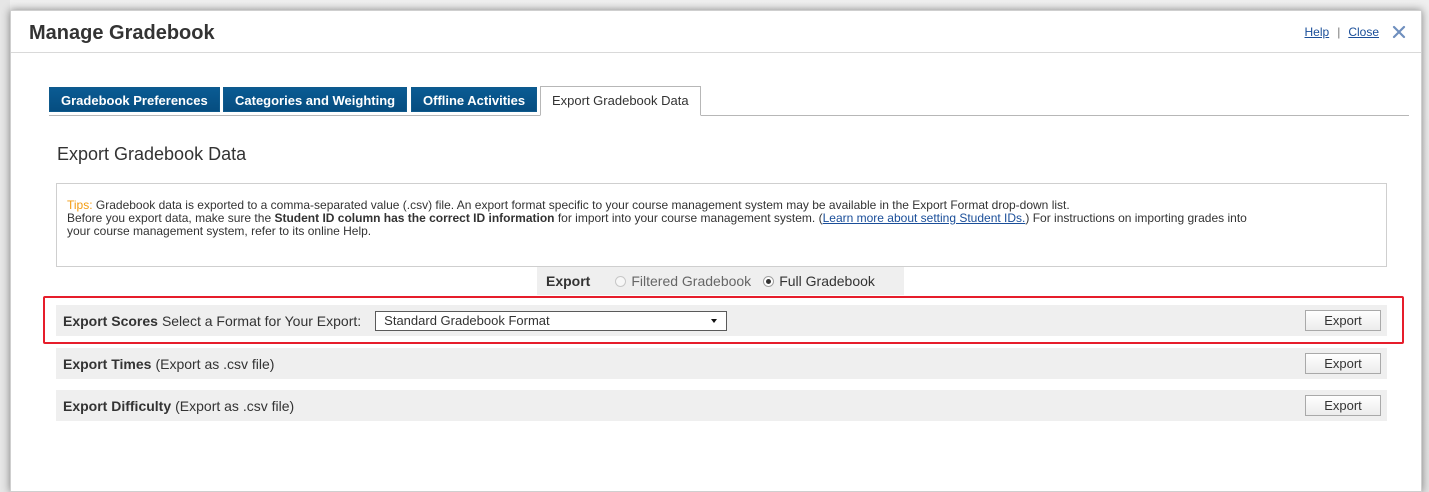 This screenshot has width=1429, height=492. I want to click on export-difficulty-button: Export, so click(1343, 405).